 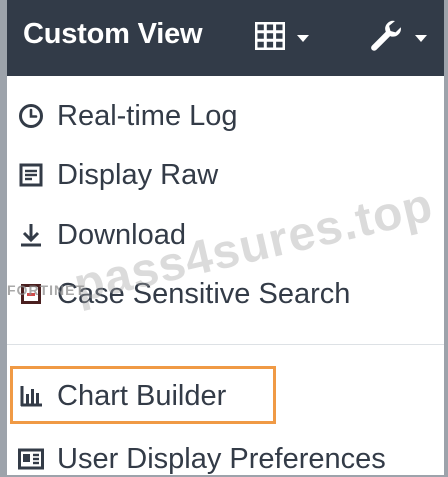 I want to click on menu-item-download: Download, so click(x=101, y=235).